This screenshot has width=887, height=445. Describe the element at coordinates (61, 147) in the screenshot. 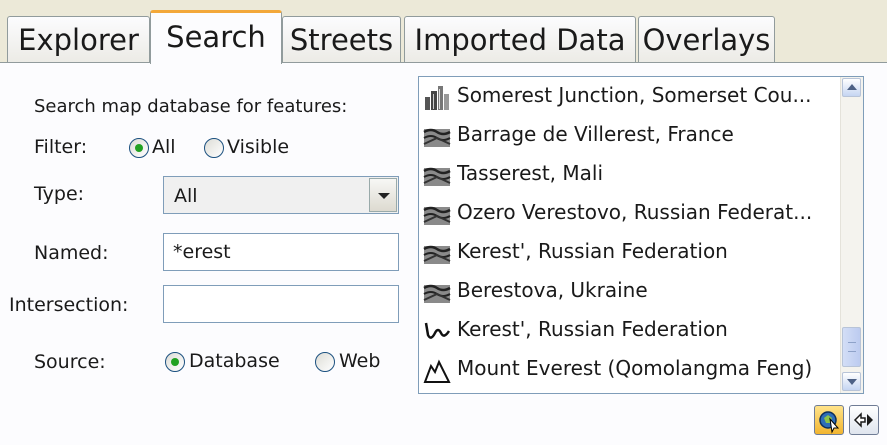

I see `filter-label: Filter:` at that location.